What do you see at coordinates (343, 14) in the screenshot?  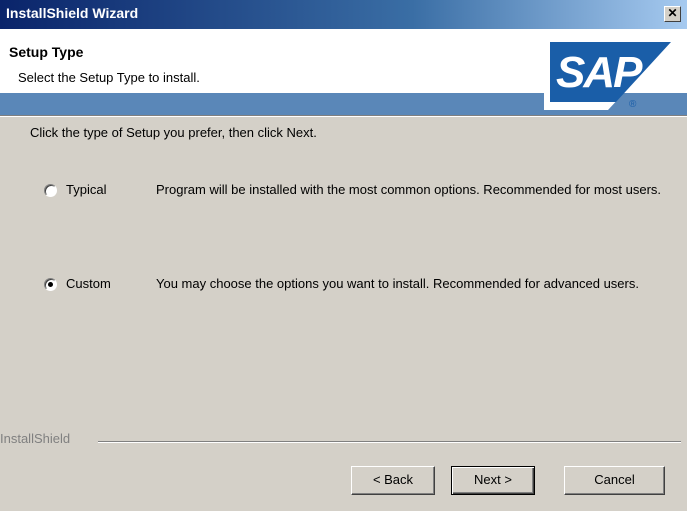 I see `title-bar: InstallShield Wizard ✕` at bounding box center [343, 14].